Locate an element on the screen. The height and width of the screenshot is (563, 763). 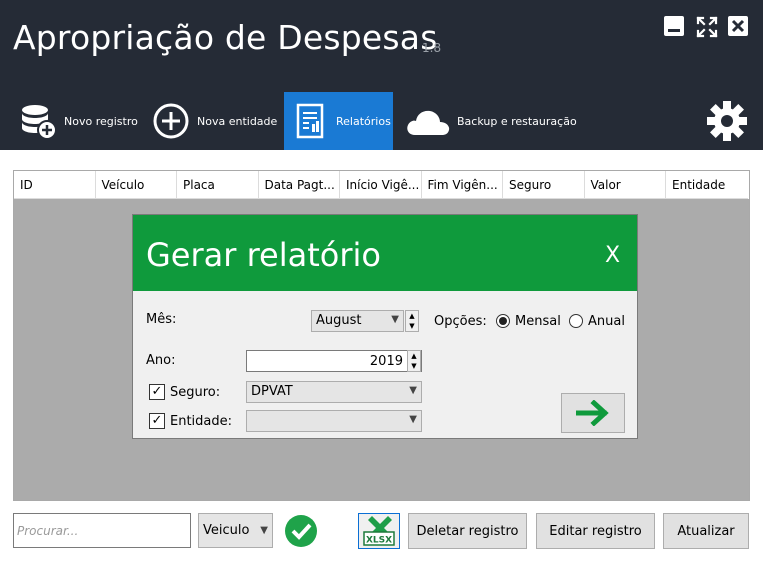
entidade-select: ▼ is located at coordinates (334, 421).